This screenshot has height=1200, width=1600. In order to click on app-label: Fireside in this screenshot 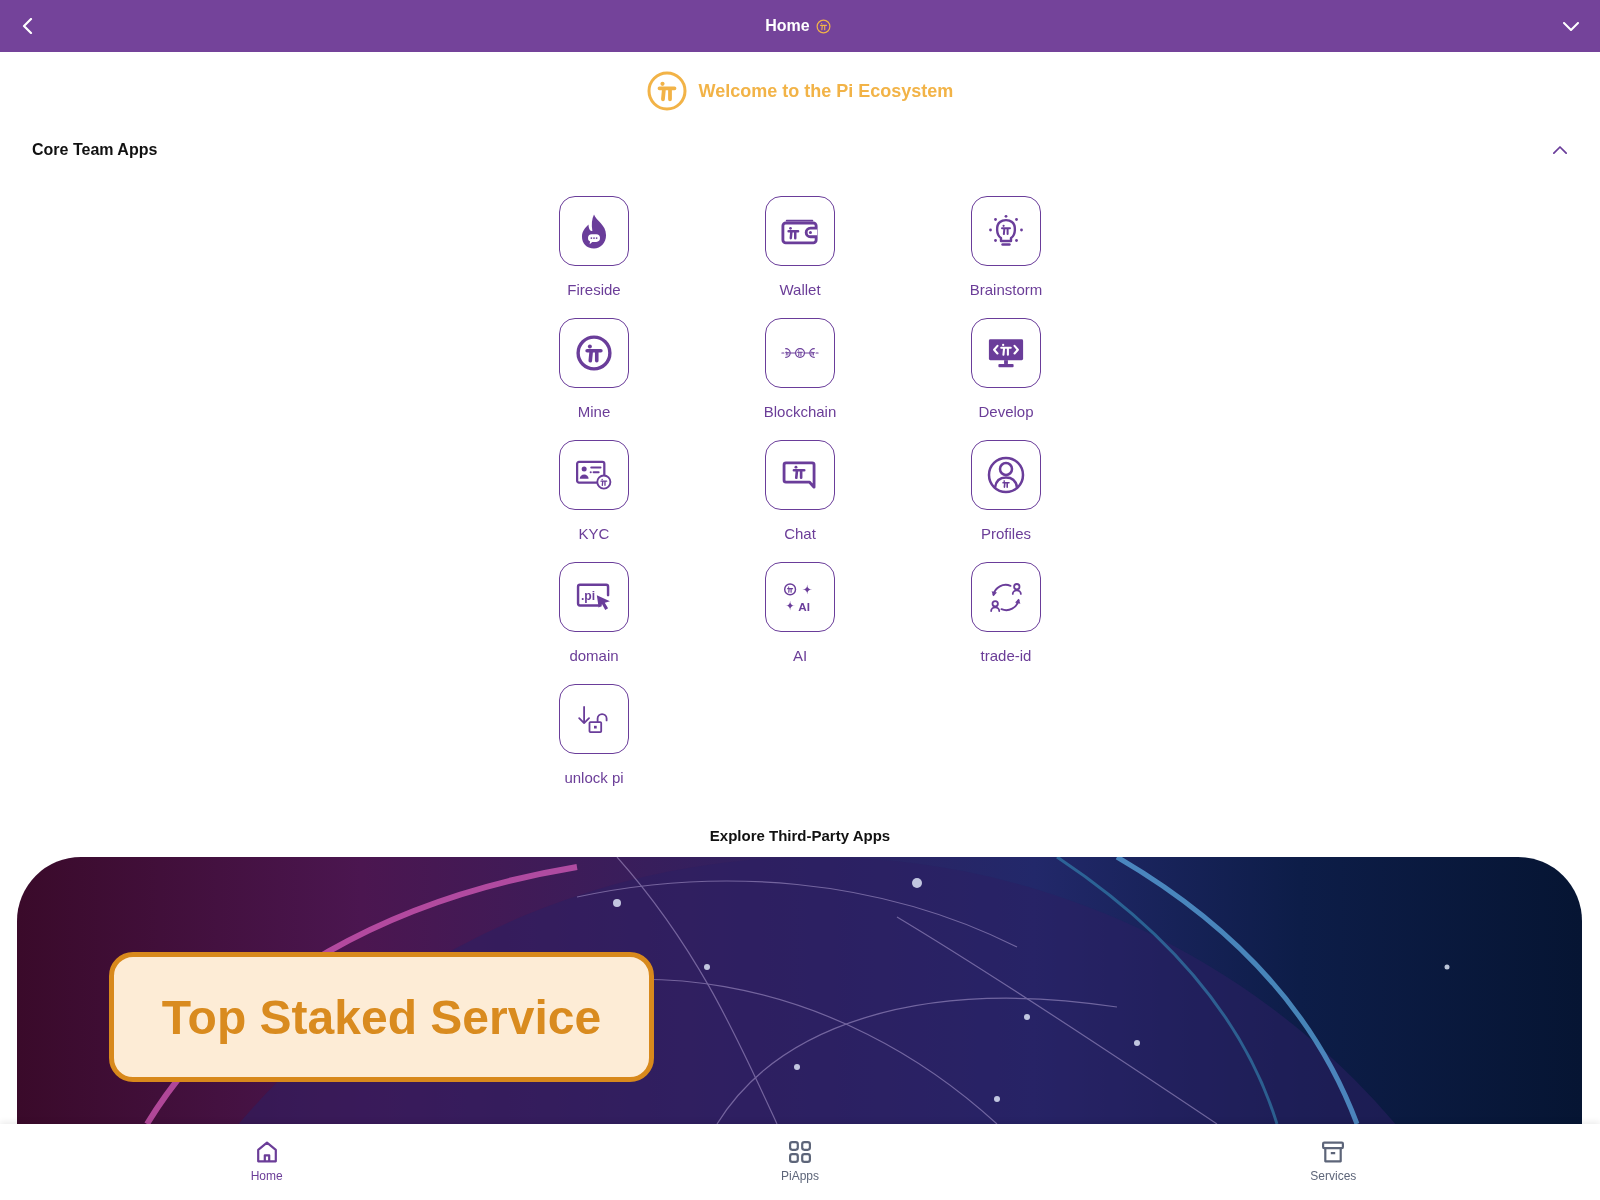, I will do `click(594, 290)`.